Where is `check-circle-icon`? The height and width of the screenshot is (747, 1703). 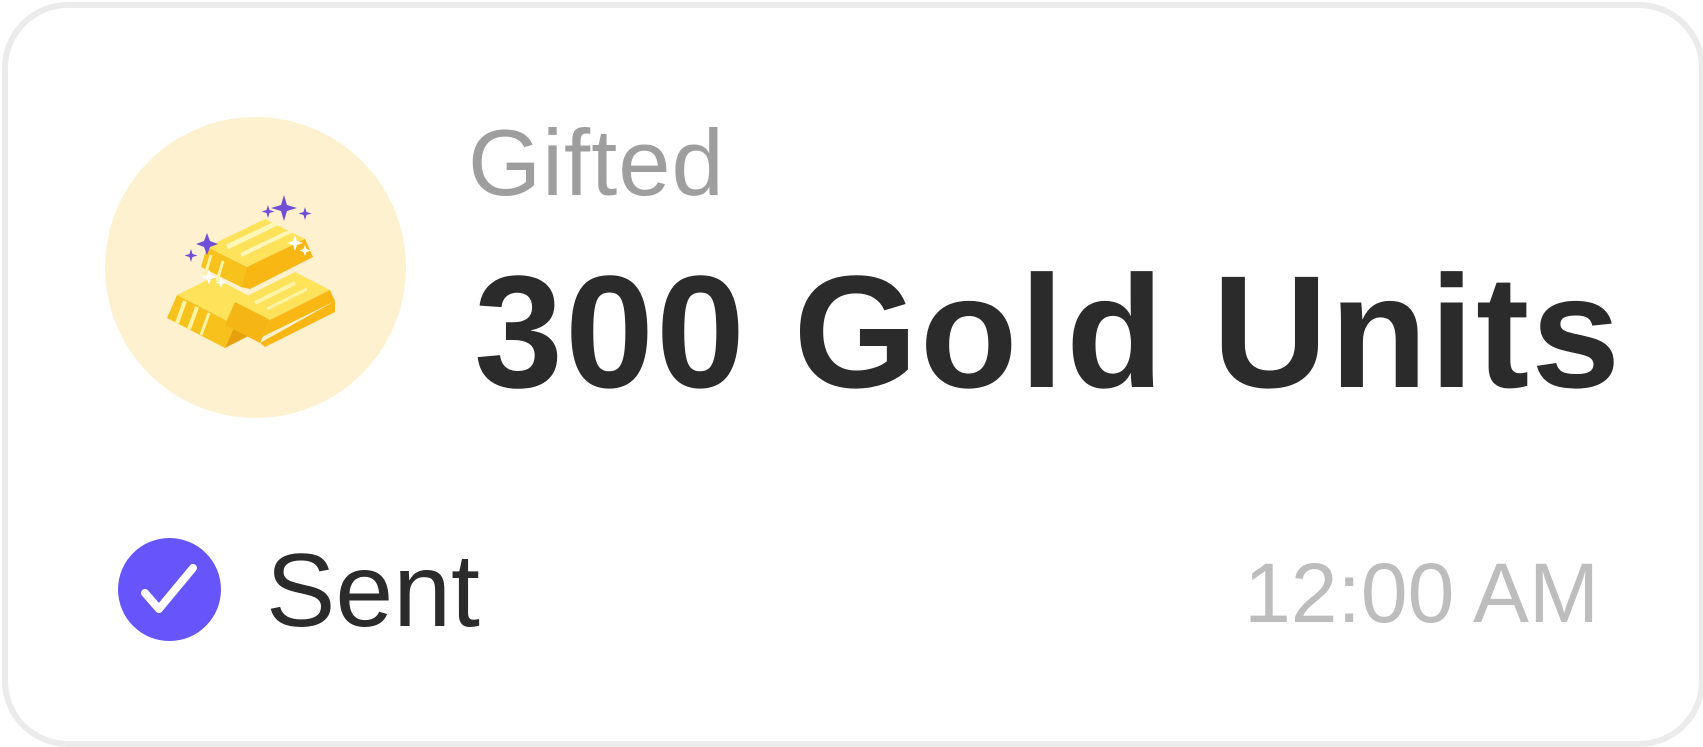 check-circle-icon is located at coordinates (169, 589).